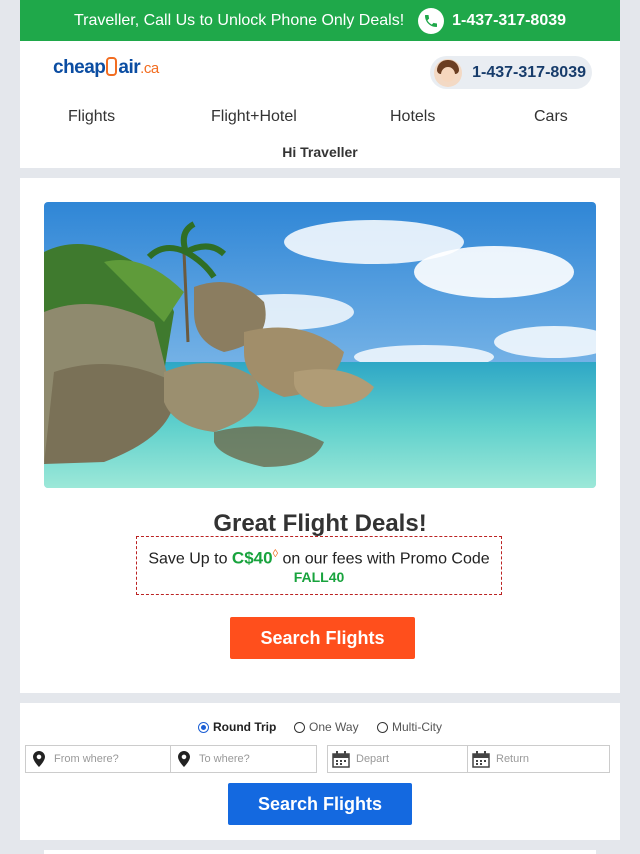  Describe the element at coordinates (448, 72) in the screenshot. I see `agent-avatar` at that location.